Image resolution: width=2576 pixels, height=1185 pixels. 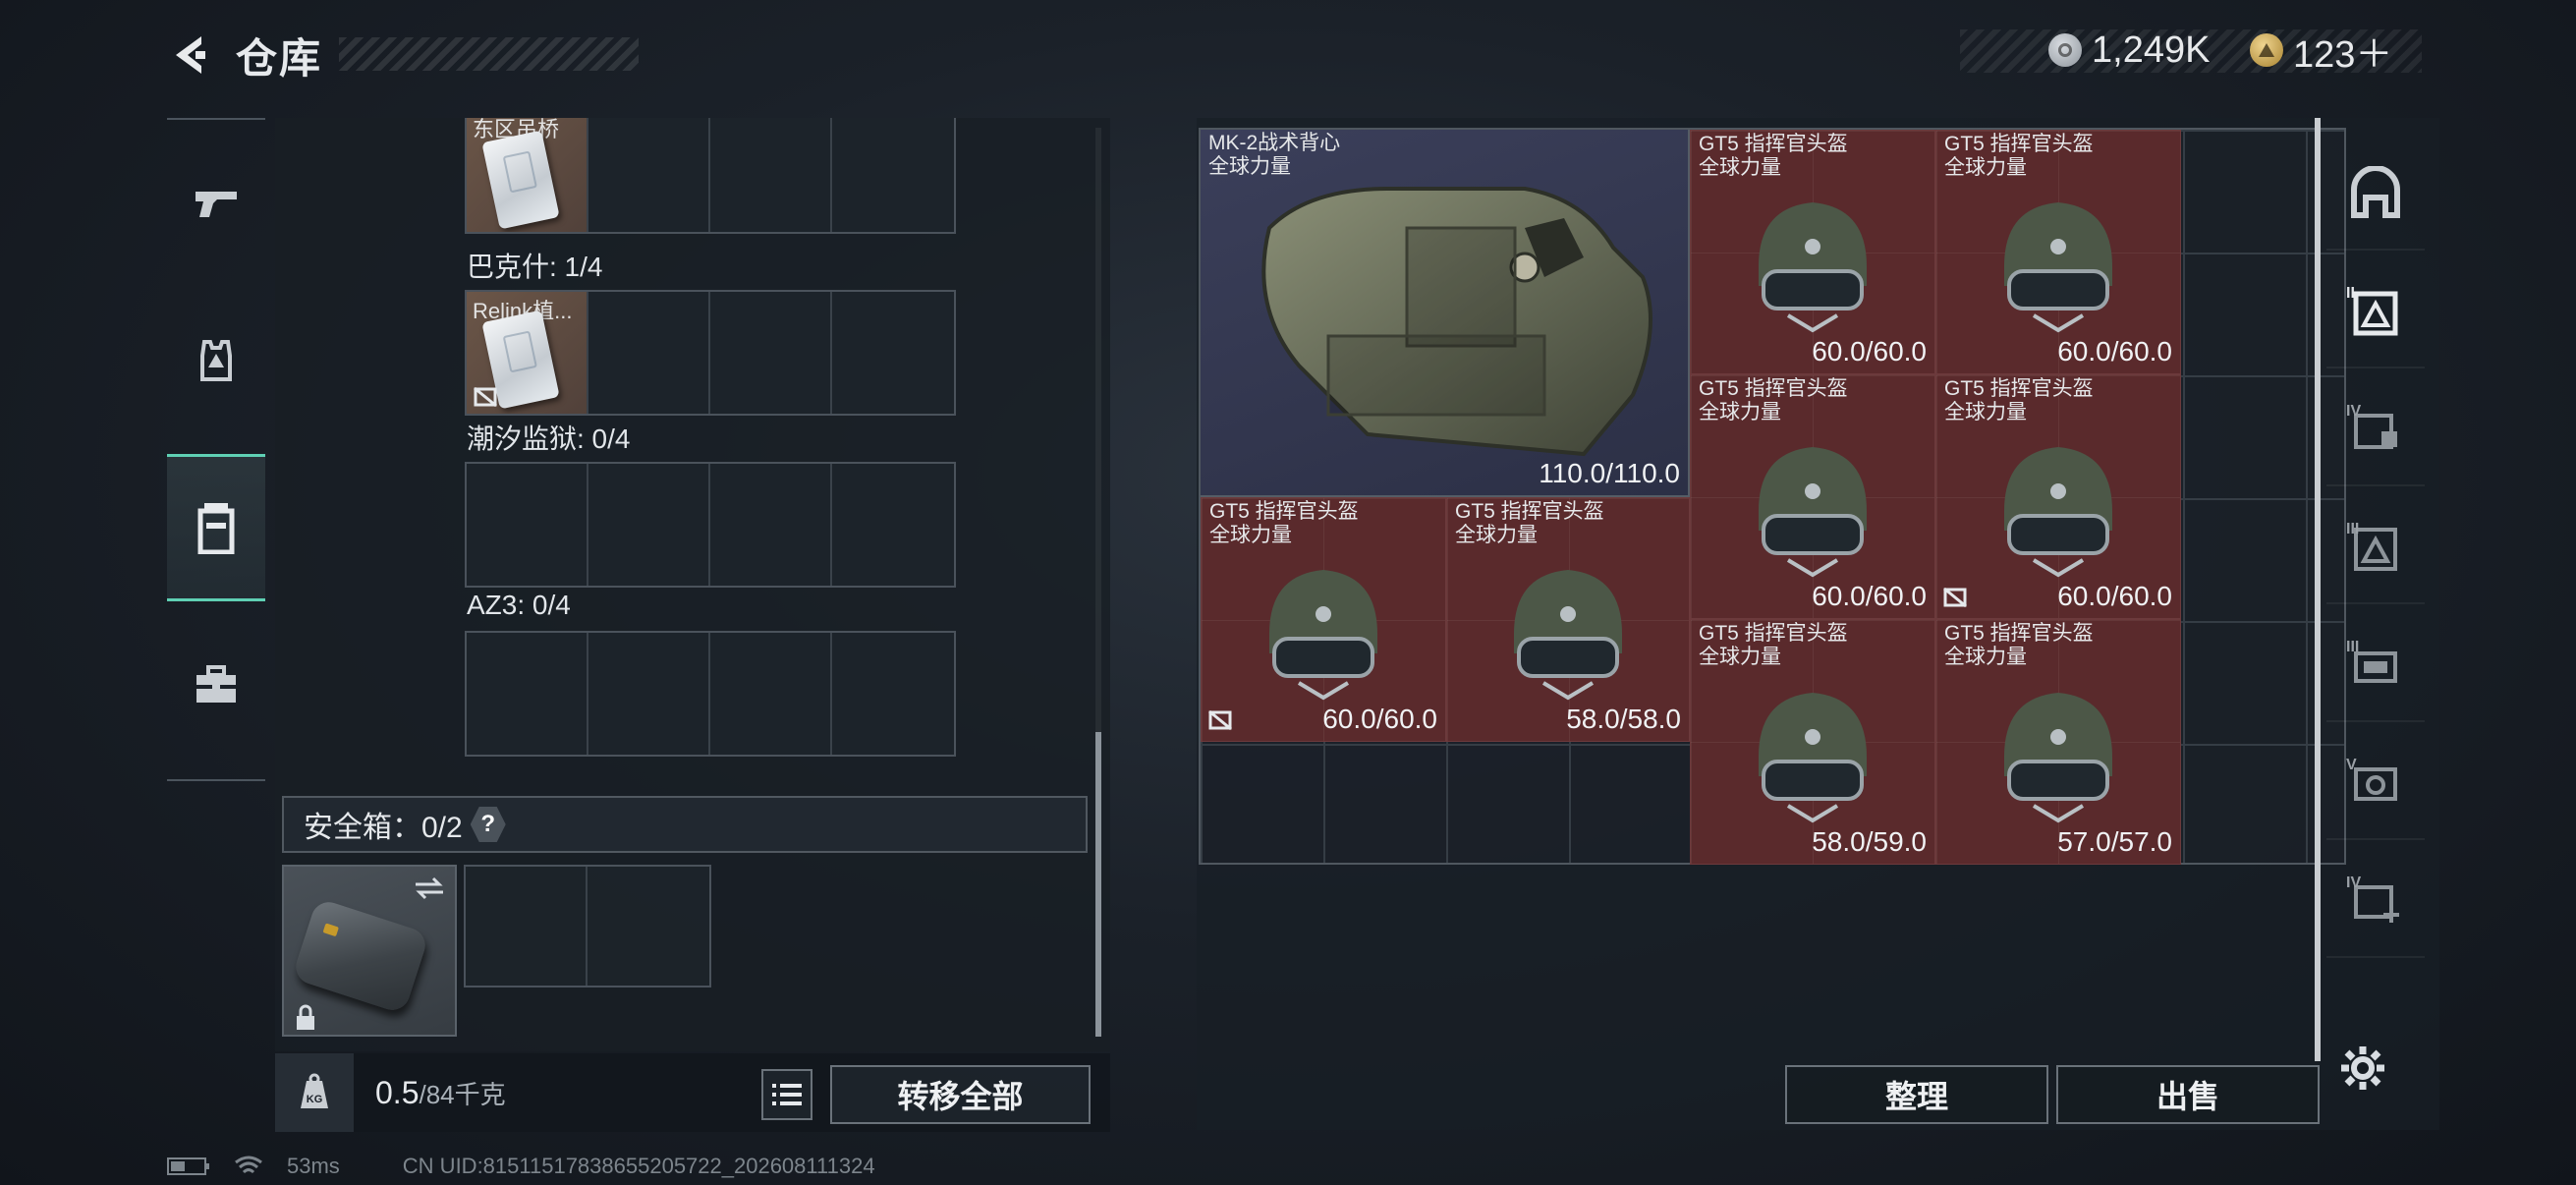 What do you see at coordinates (685, 825) in the screenshot?
I see `safebox-header: 安全箱：0/2 ?` at bounding box center [685, 825].